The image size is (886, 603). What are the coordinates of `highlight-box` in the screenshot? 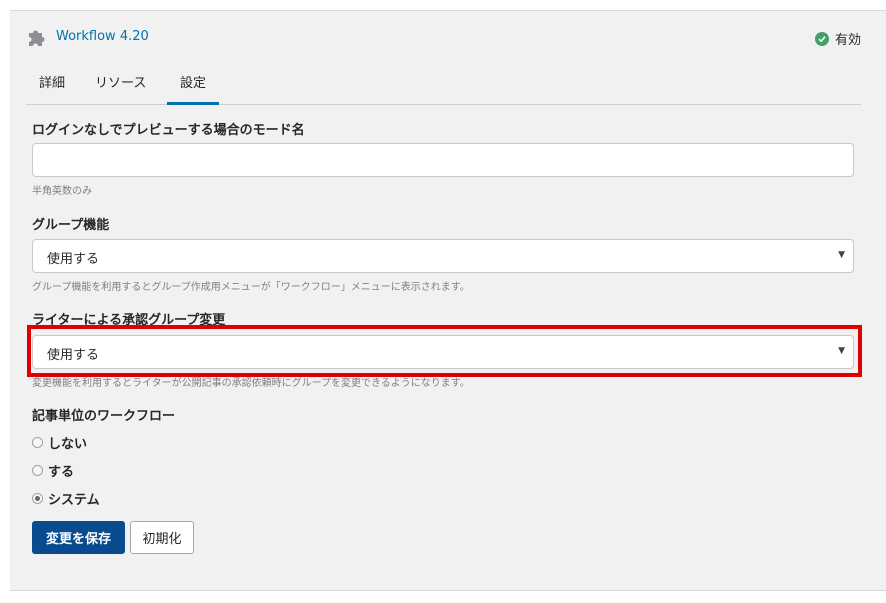 It's located at (444, 351).